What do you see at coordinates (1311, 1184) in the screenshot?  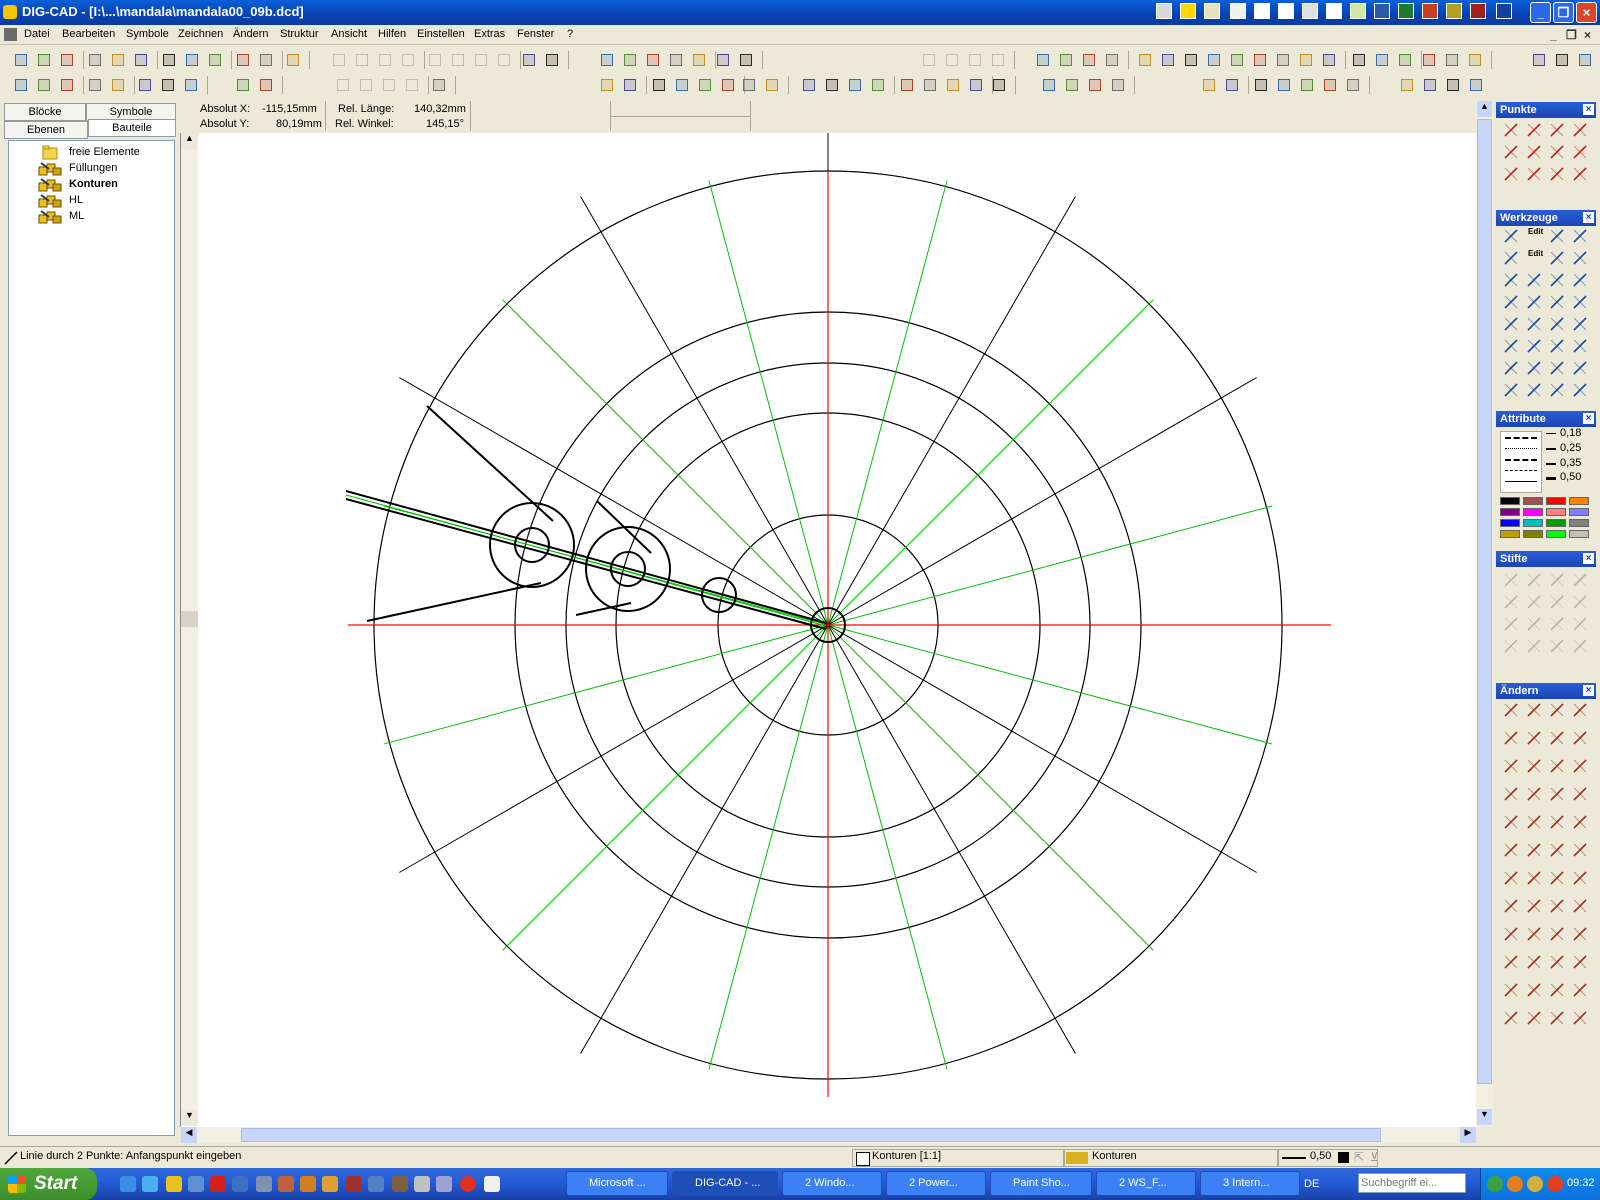 I see `language-indicator: DE` at bounding box center [1311, 1184].